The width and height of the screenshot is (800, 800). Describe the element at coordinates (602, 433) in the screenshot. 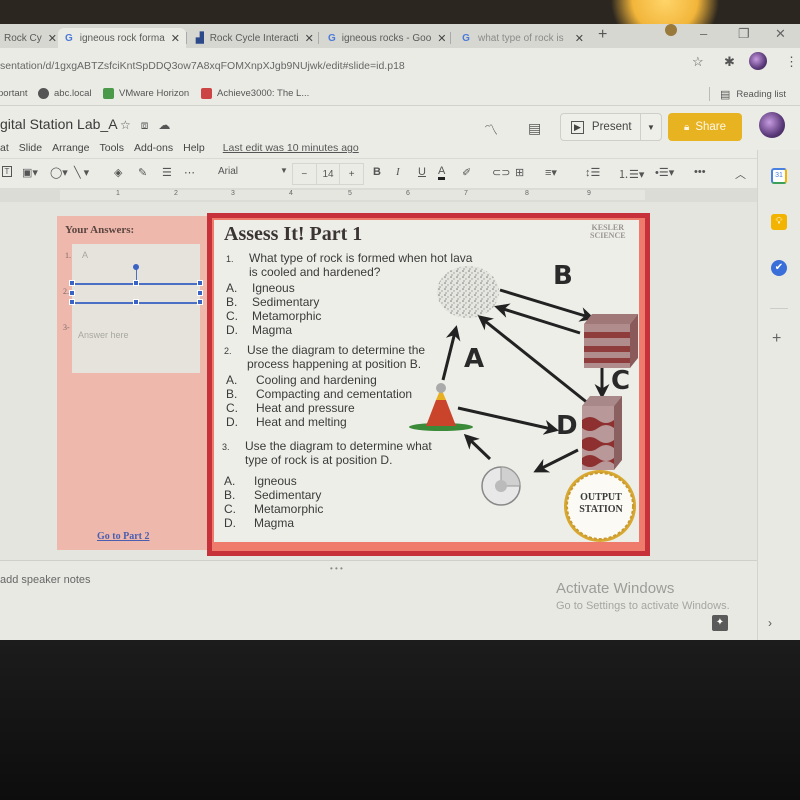

I see `metamorphic-rock-block` at that location.